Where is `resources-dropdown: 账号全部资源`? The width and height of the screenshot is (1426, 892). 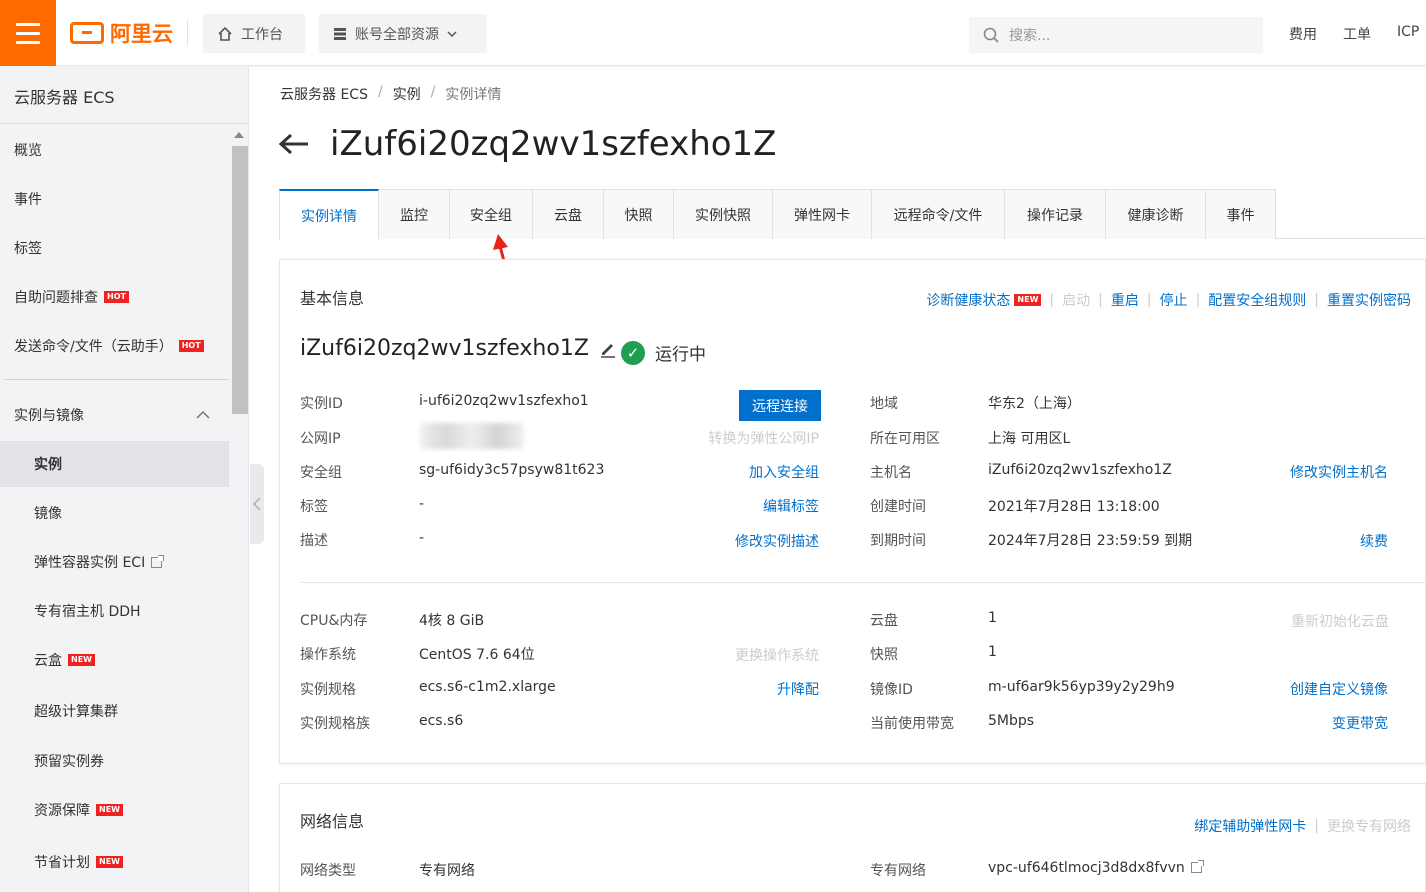
resources-dropdown: 账号全部资源 is located at coordinates (403, 33).